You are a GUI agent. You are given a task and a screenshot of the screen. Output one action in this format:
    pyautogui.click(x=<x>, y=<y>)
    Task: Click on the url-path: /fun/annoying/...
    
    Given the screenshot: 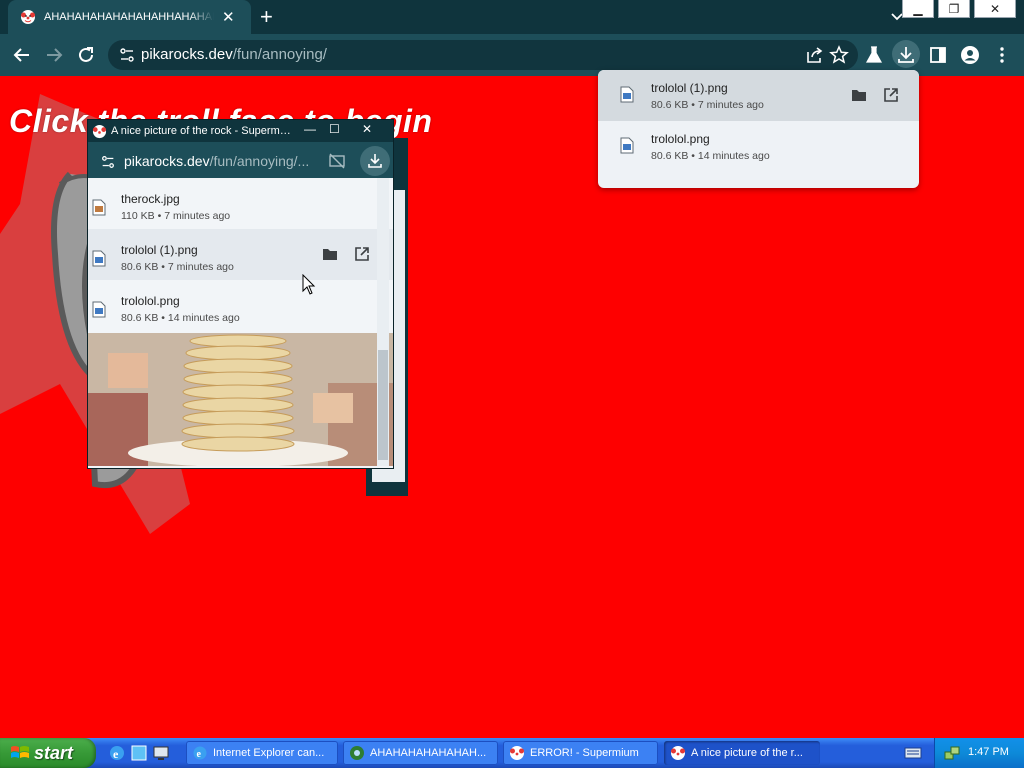 What is the action you would take?
    pyautogui.click(x=259, y=161)
    